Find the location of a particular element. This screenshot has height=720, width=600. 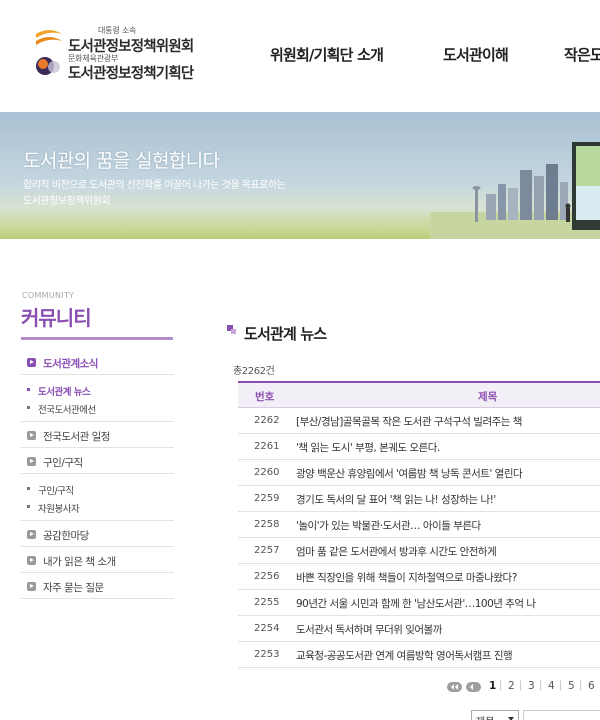

sidebar-item-label: 내가 읽은 책 소개 is located at coordinates (79, 562).